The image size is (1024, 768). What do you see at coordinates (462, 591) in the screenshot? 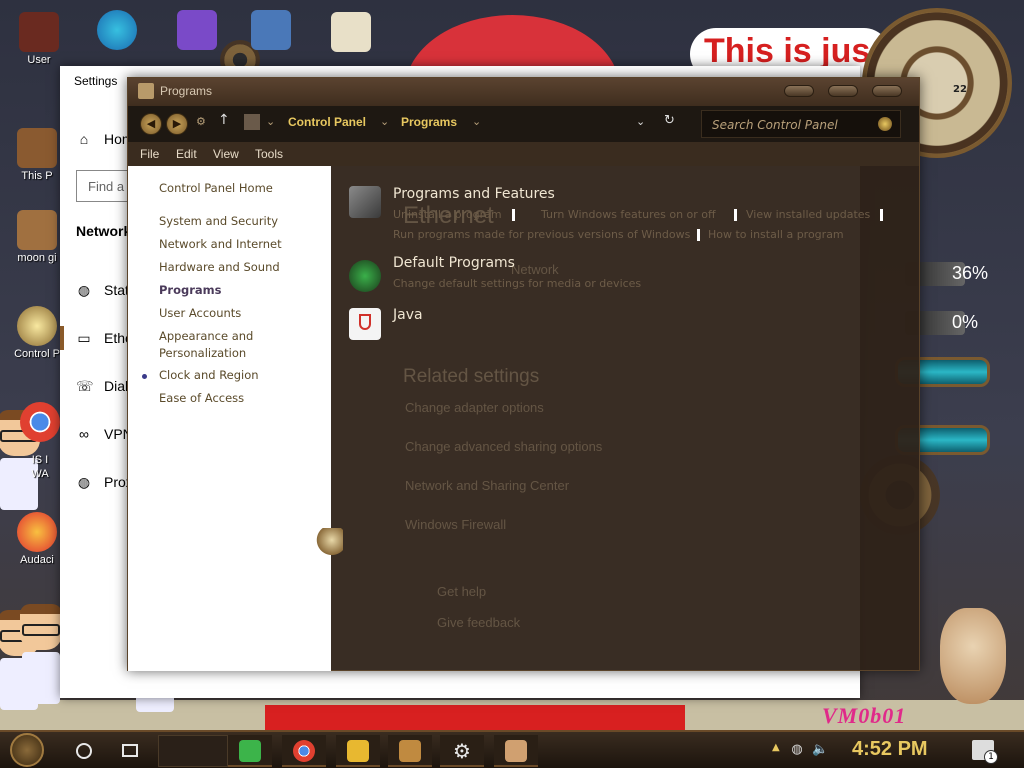
I see `ghost-help-link: Get help` at bounding box center [462, 591].